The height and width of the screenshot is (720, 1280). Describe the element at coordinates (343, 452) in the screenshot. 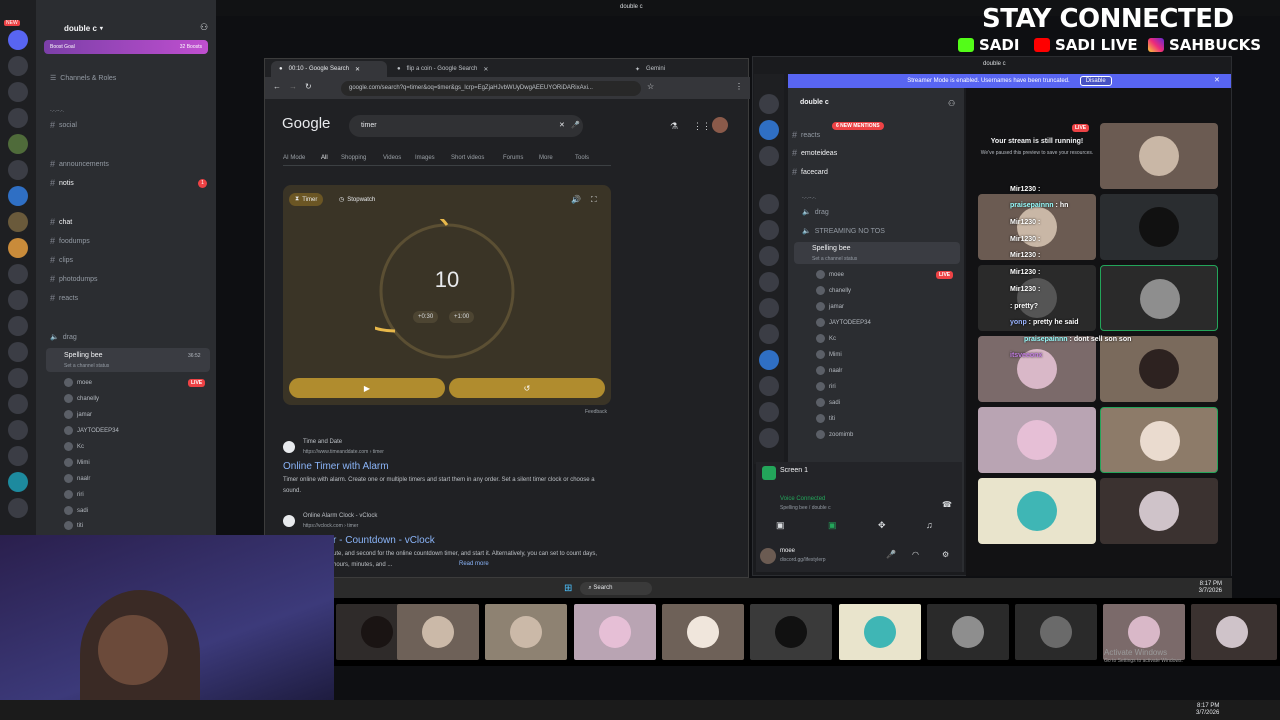

I see `result-url: https://www.timeanddate.com › timer` at that location.